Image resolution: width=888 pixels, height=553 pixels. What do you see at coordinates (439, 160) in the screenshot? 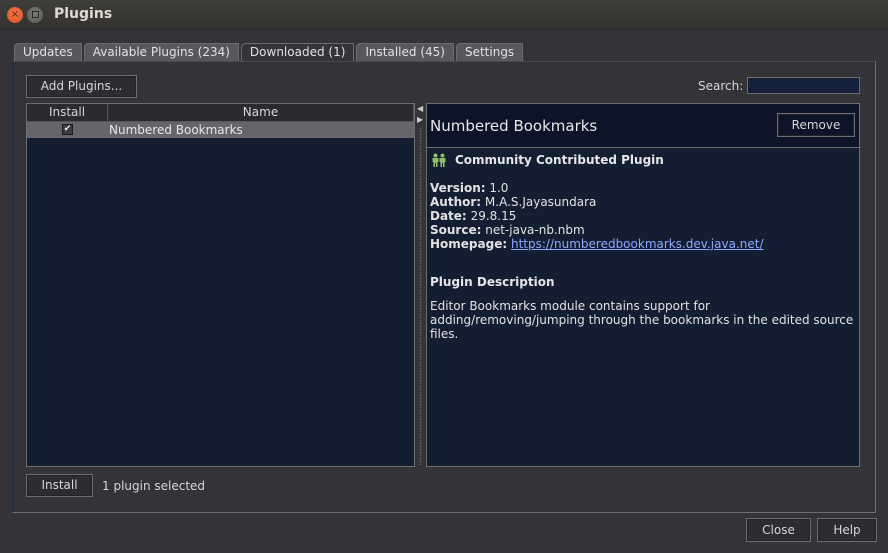
I see `community-people-icon` at bounding box center [439, 160].